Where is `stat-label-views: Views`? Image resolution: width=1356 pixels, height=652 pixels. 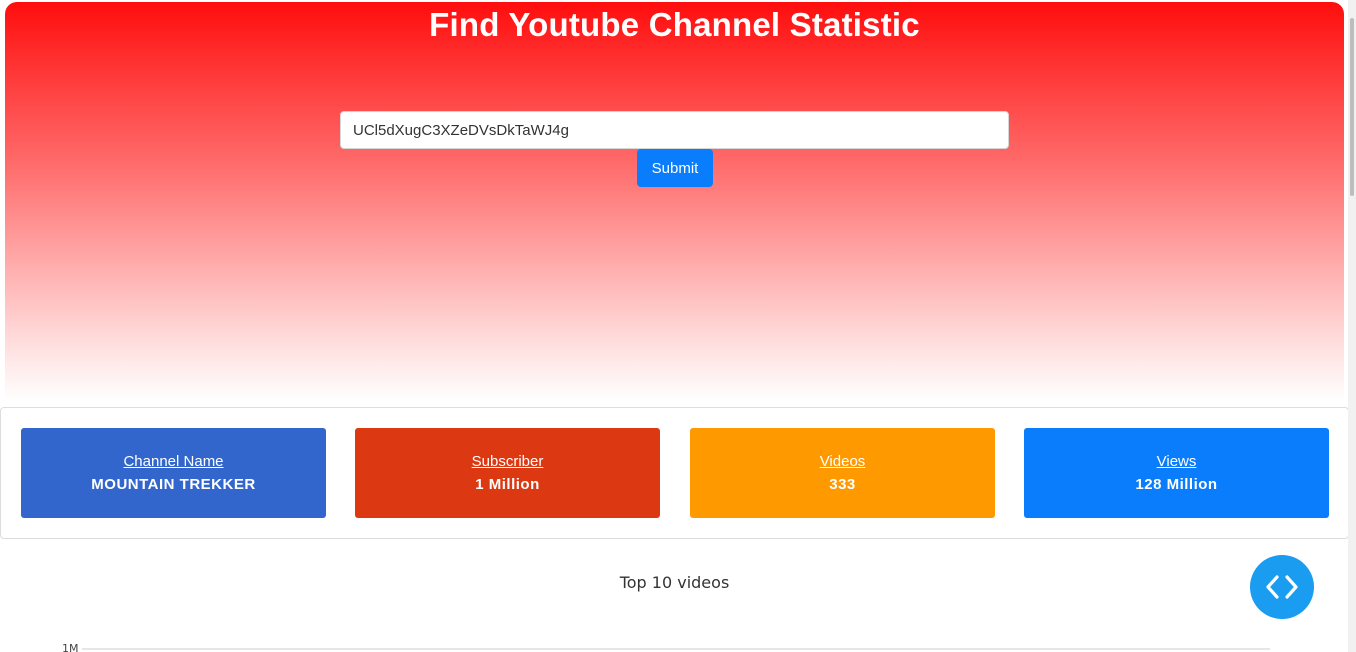 stat-label-views: Views is located at coordinates (1176, 461).